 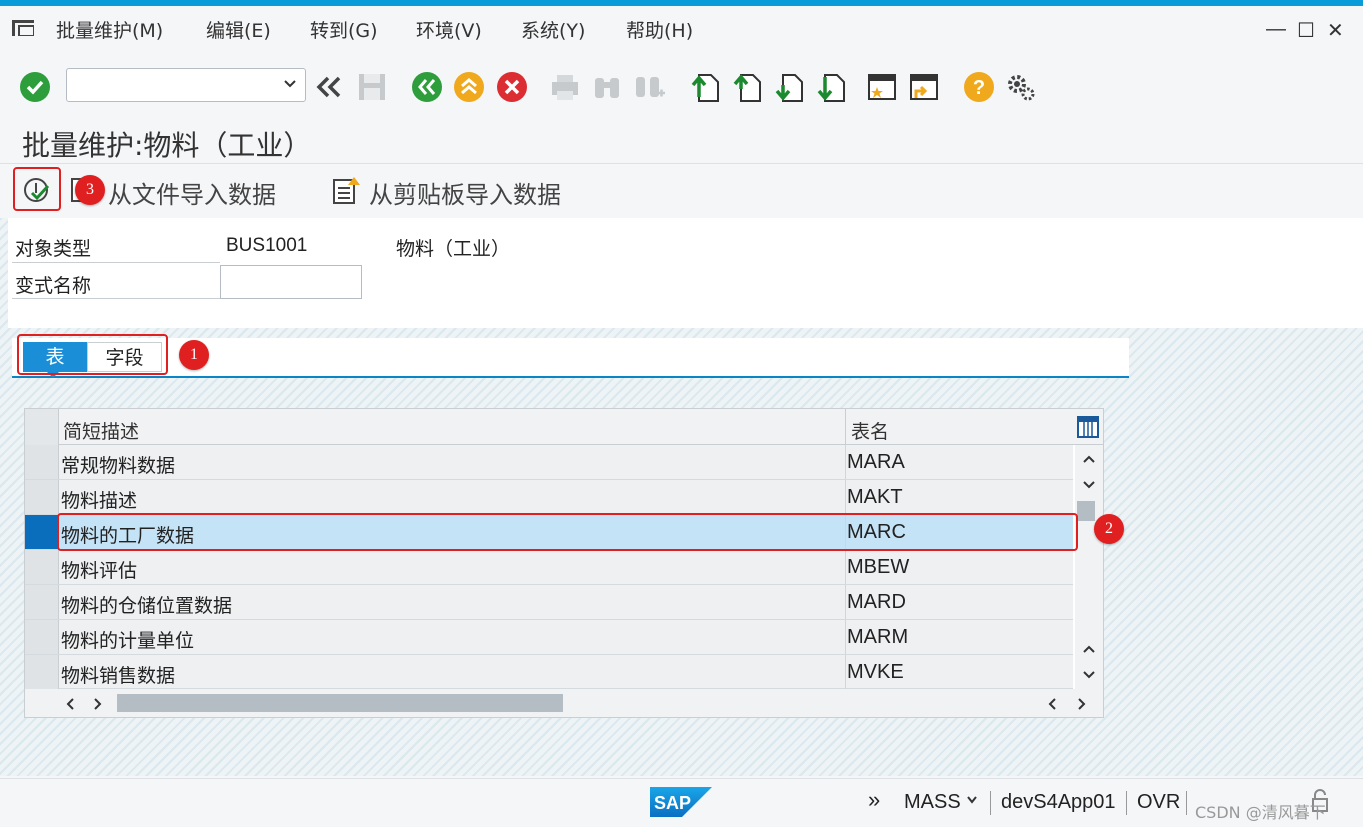 I want to click on row-table-name: MBEW, so click(x=878, y=567).